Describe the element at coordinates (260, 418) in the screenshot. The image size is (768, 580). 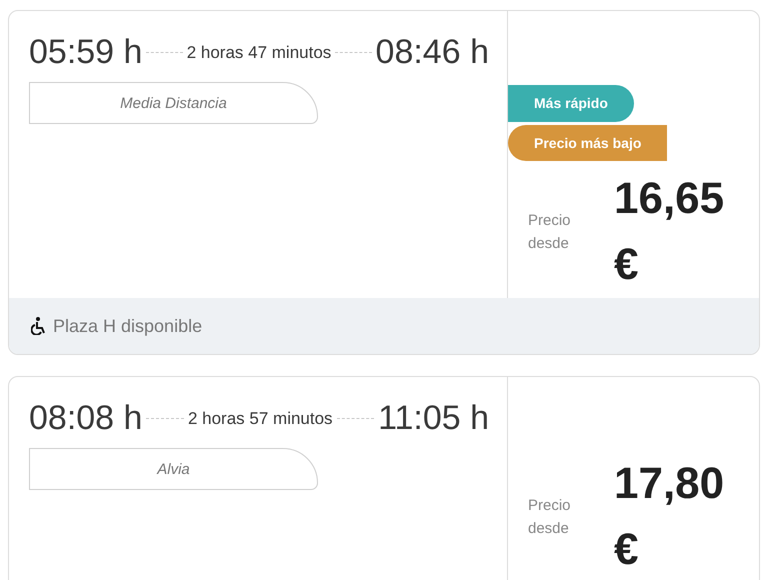
I see `trip-duration: 2 horas 57 minutos` at that location.